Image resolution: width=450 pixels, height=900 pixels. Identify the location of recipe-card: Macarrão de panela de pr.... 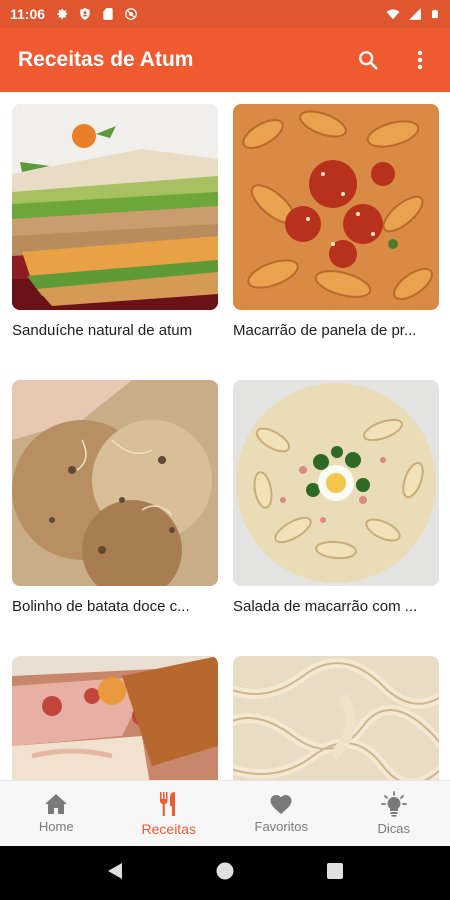
(336, 221).